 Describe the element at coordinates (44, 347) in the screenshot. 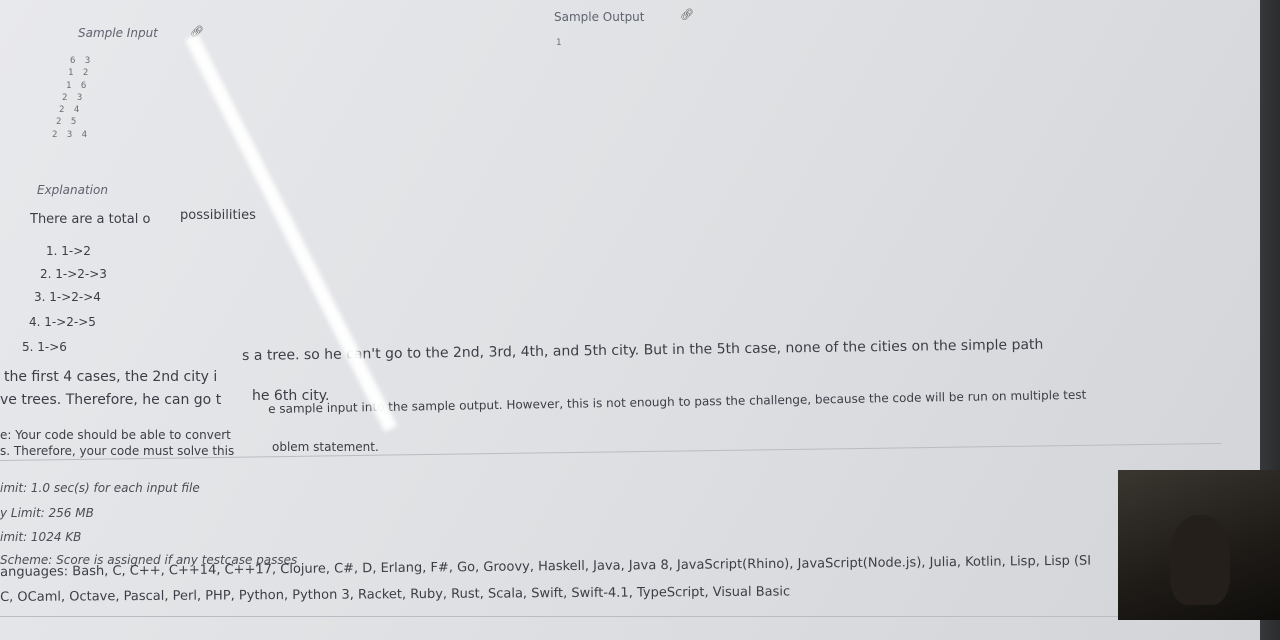

I see `list-item: 5. 1->6` at that location.